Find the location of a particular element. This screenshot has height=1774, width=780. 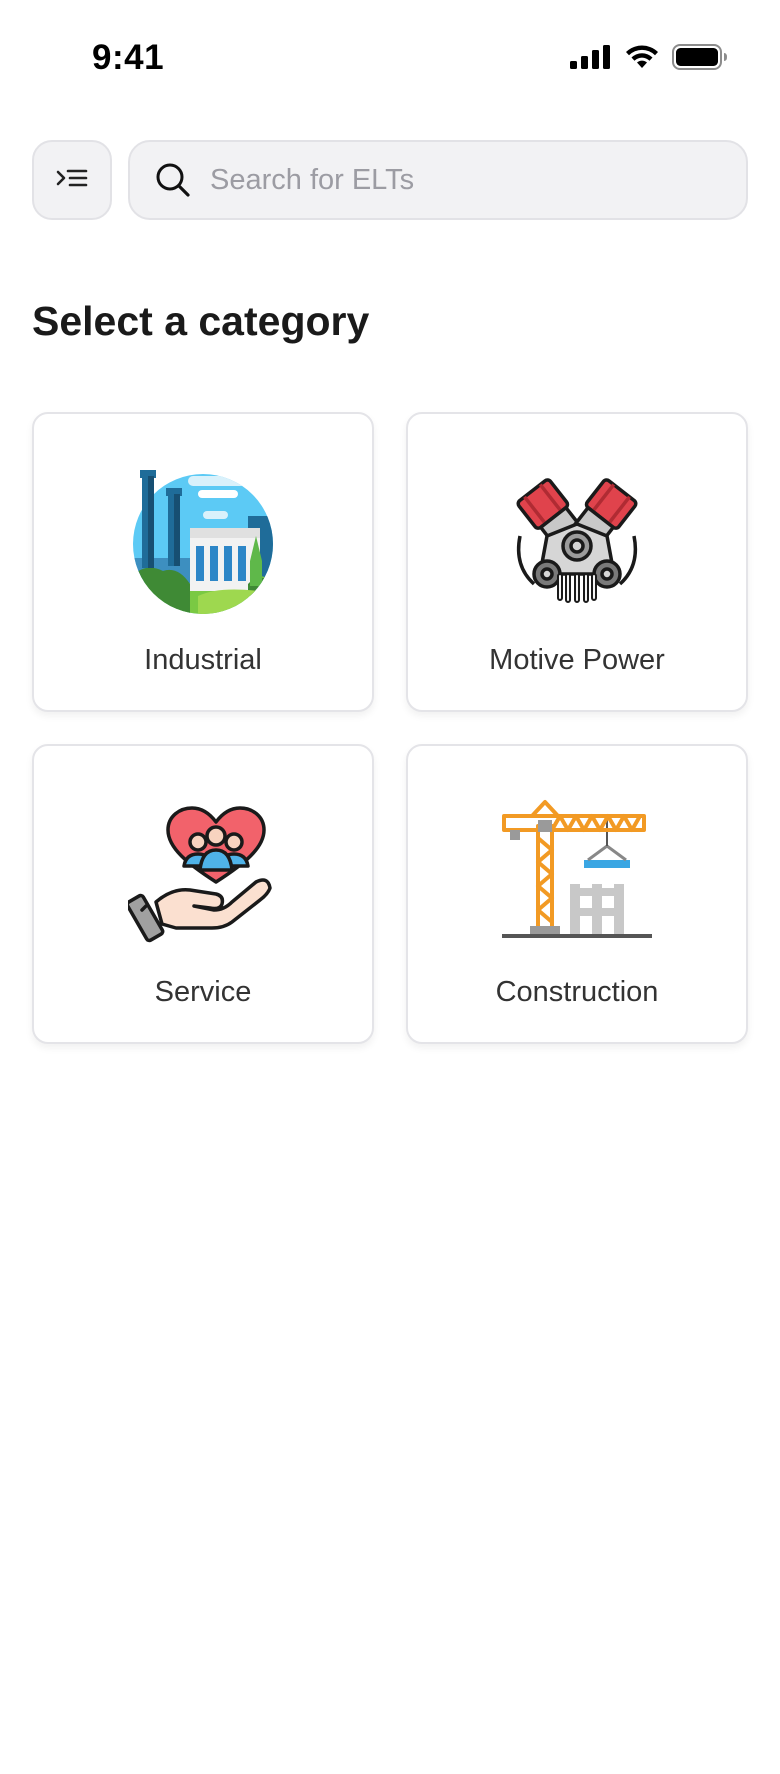

category-card-service: Service is located at coordinates (203, 894).